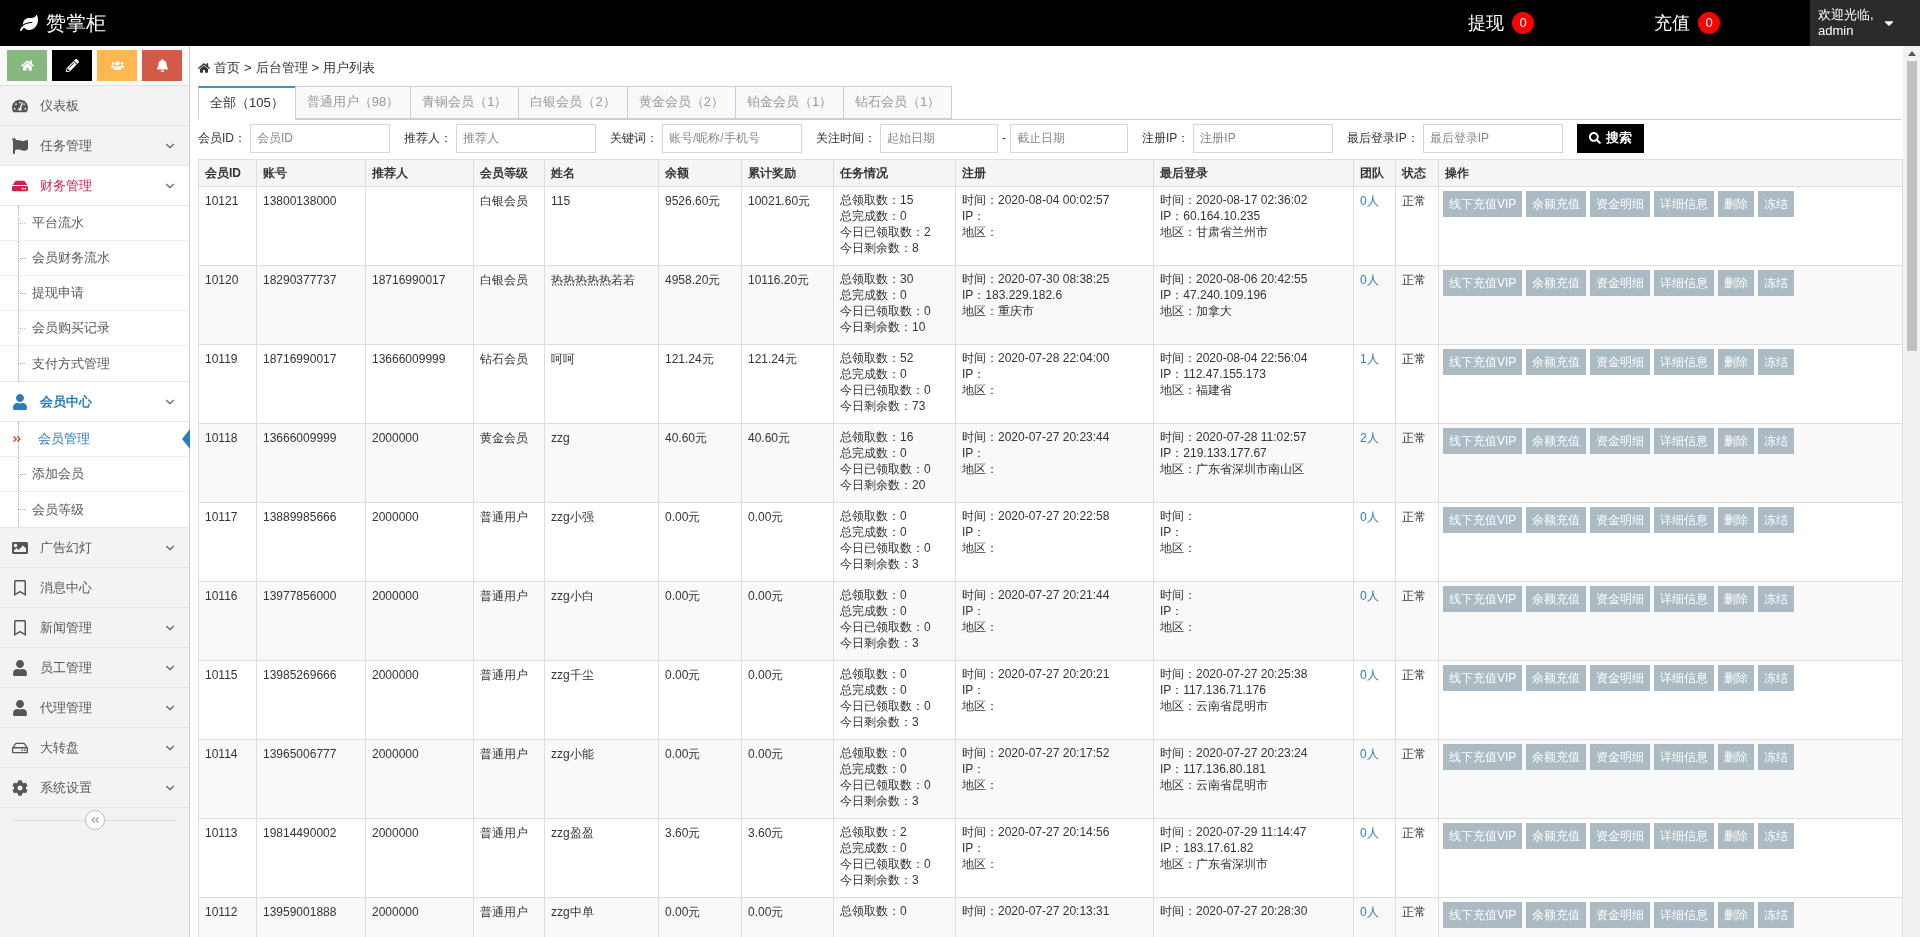 The image size is (1920, 937). What do you see at coordinates (1369, 358) in the screenshot?
I see `team-link: 1人` at bounding box center [1369, 358].